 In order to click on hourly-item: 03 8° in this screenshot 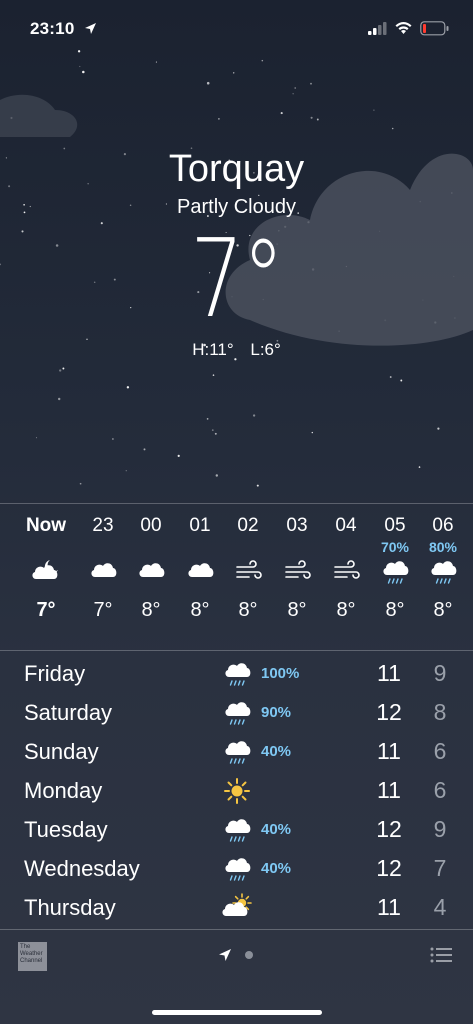, I will do `click(297, 568)`.